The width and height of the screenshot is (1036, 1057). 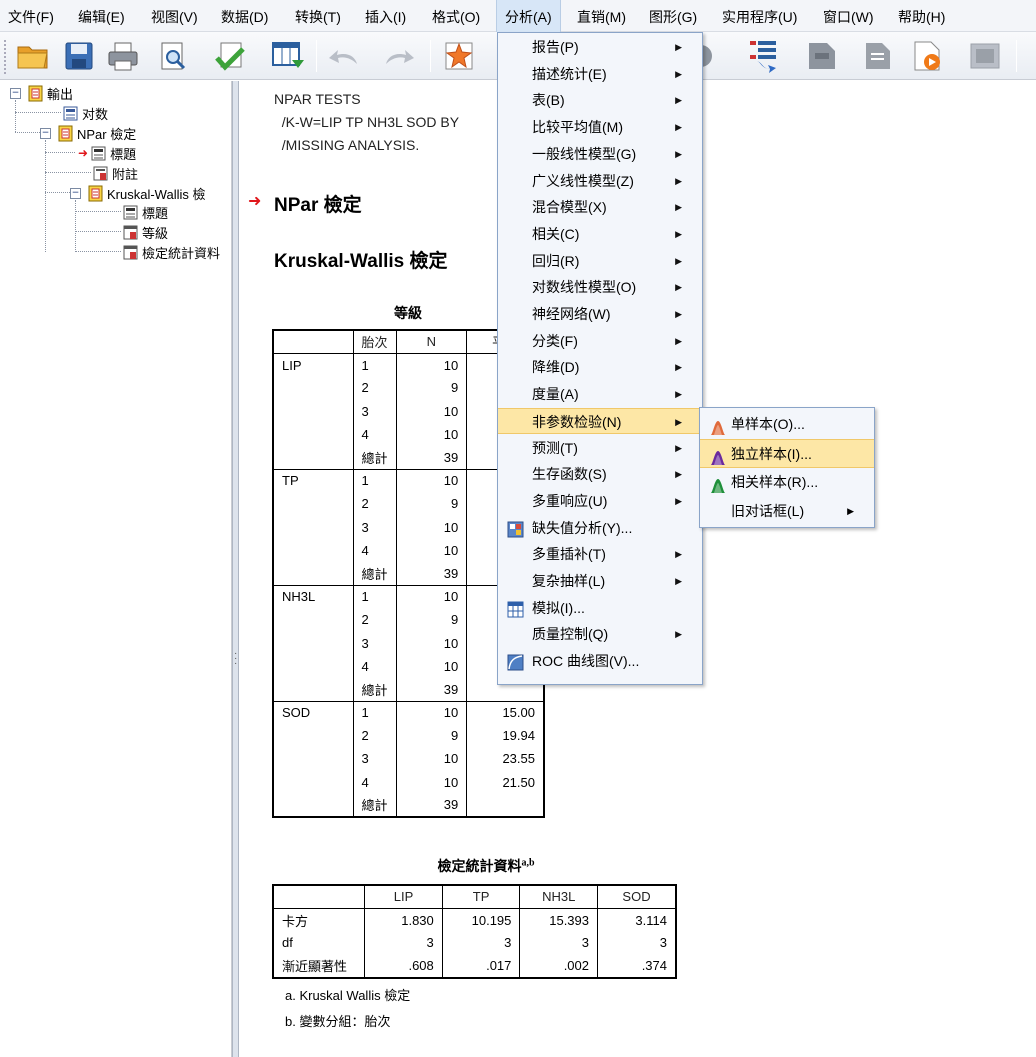 I want to click on analyze-menu-item: 分类(F) ▶, so click(x=600, y=341).